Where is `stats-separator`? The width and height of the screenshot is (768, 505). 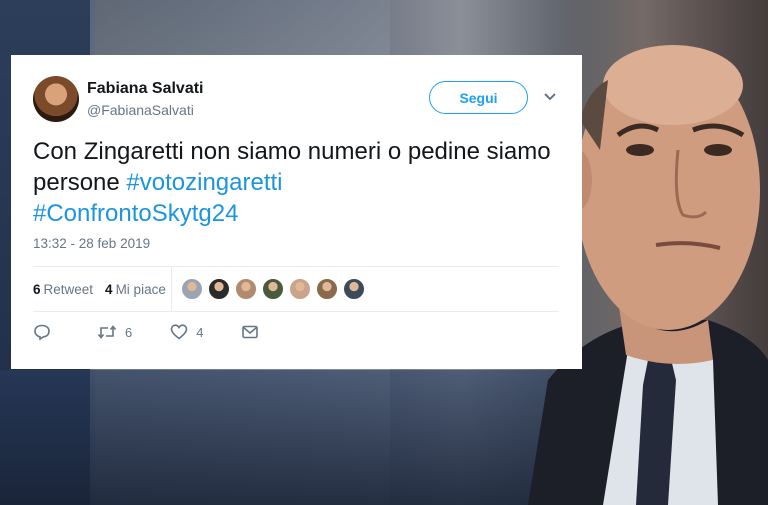
stats-separator is located at coordinates (171, 289).